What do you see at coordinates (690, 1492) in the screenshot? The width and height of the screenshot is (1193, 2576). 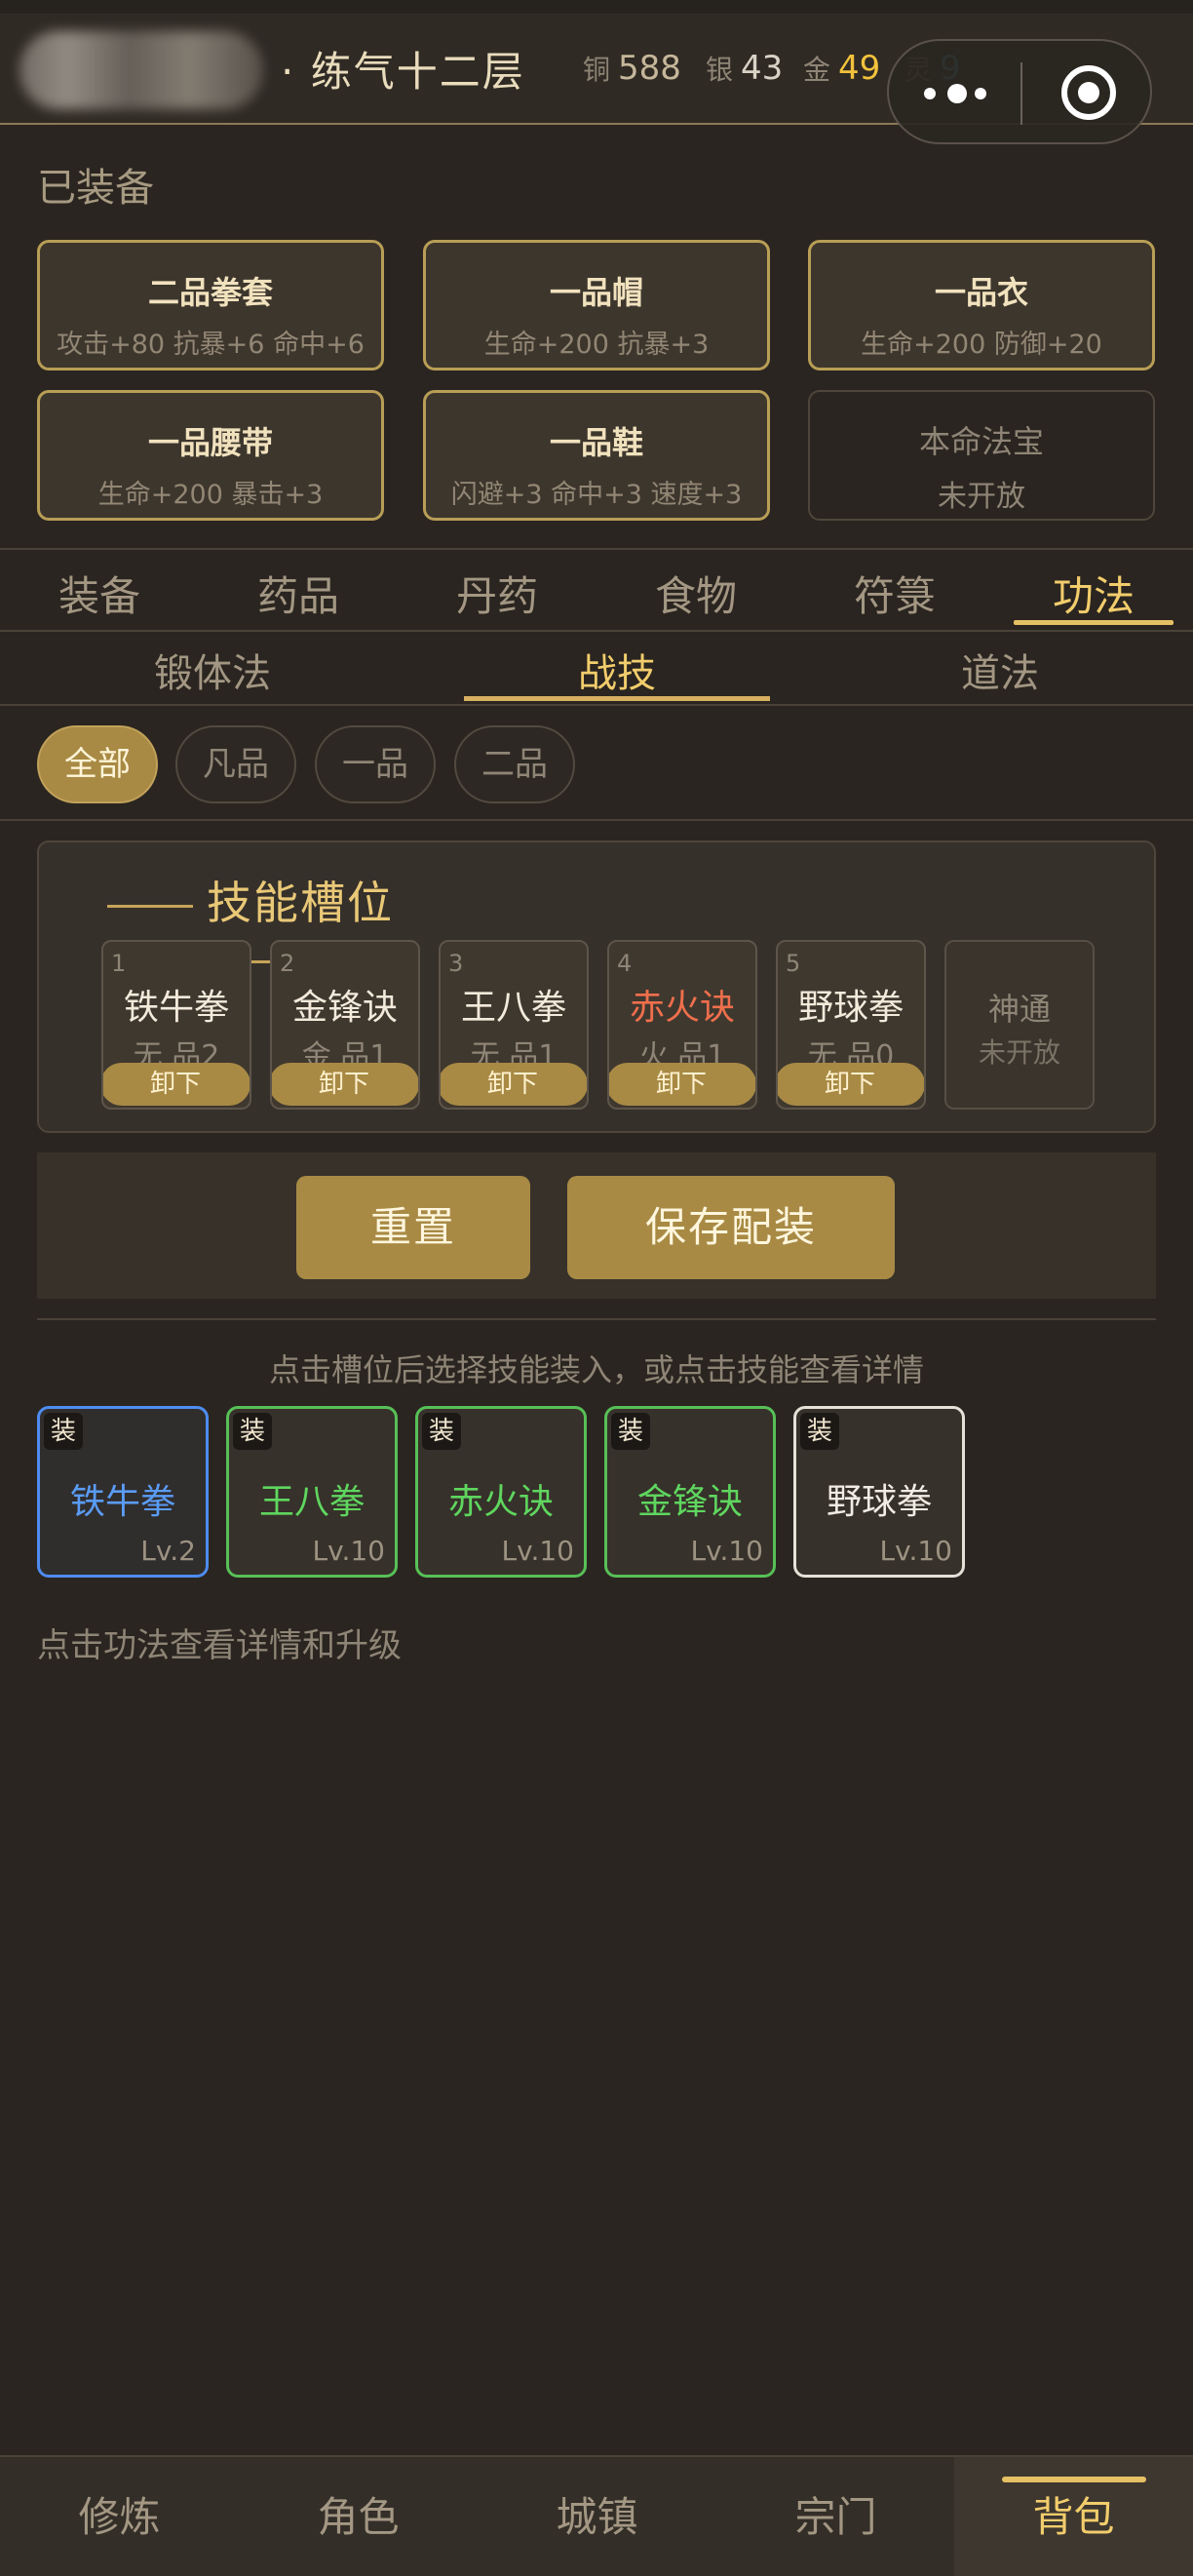 I see `skill-card-jinfeng: 装 金锋诀 Lv.10` at bounding box center [690, 1492].